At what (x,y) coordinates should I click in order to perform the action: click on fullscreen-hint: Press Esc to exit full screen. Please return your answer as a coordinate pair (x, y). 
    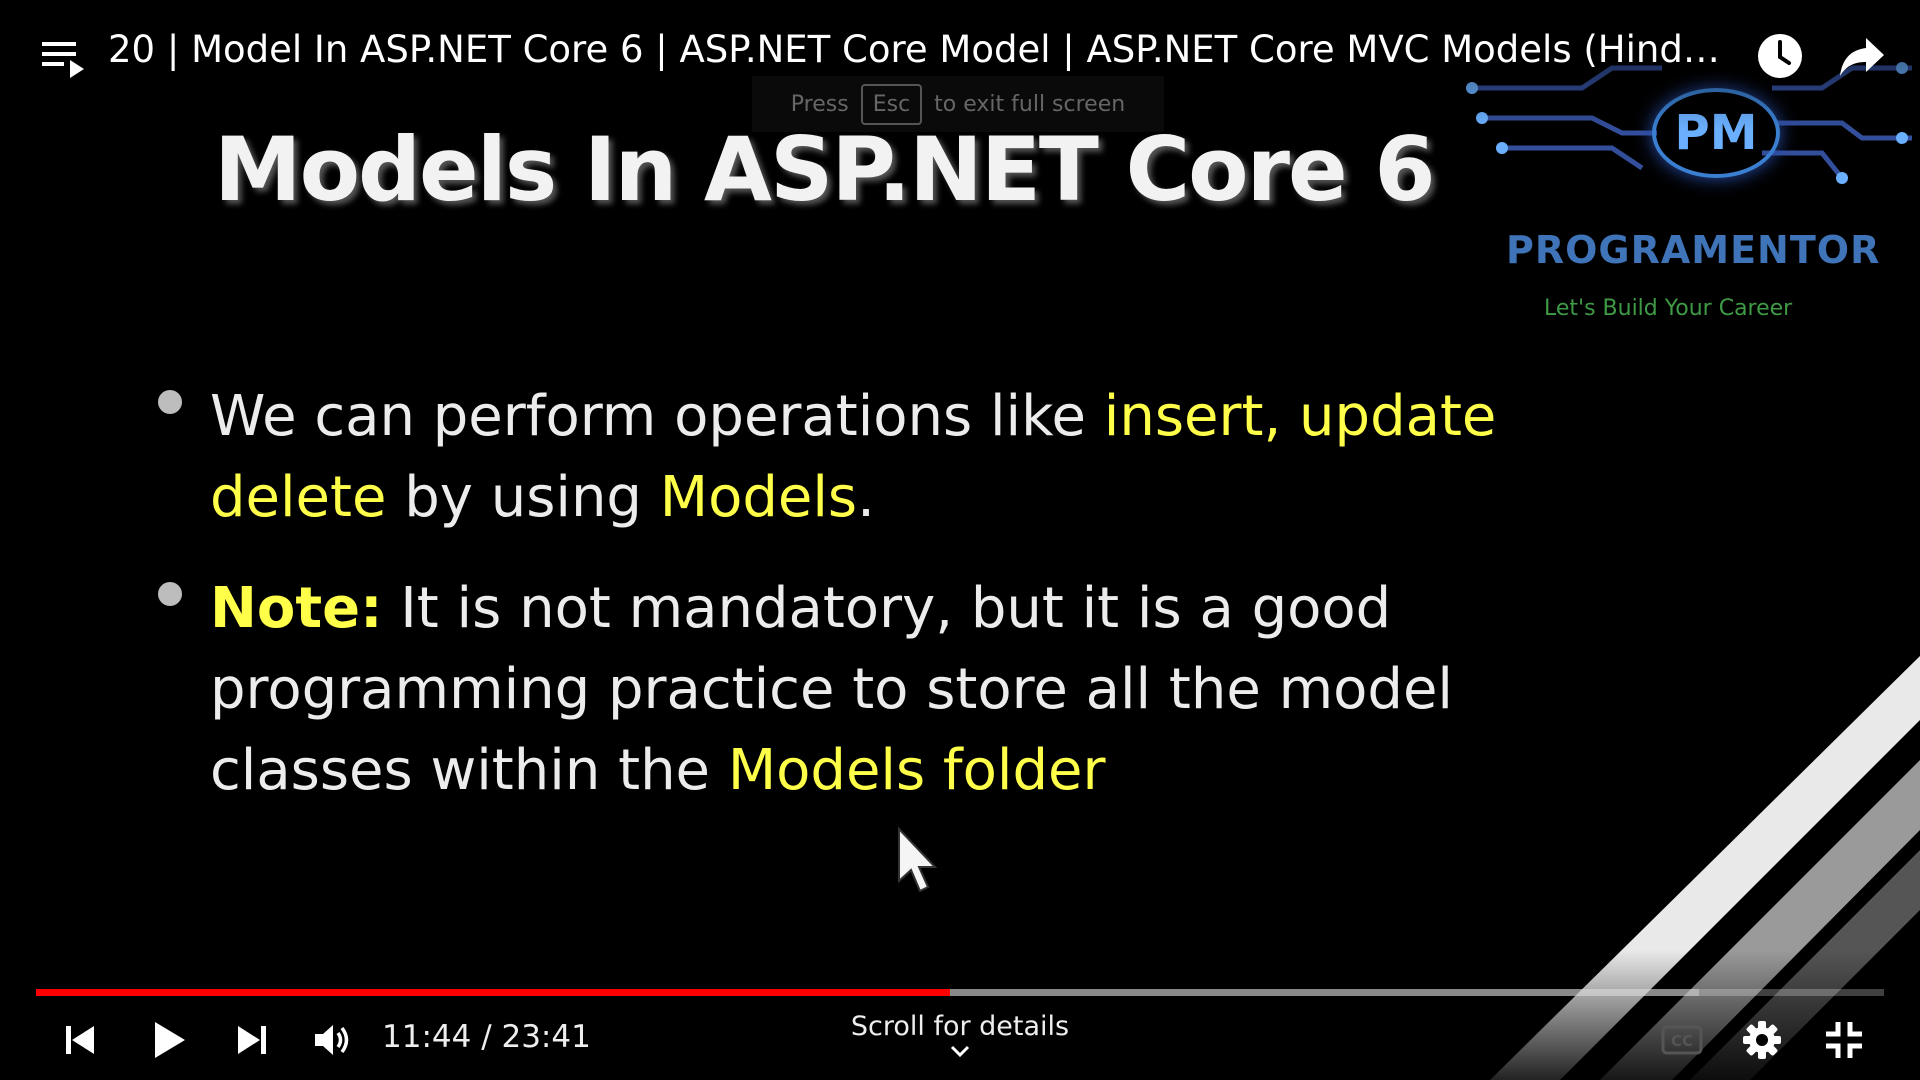
    Looking at the image, I should click on (958, 104).